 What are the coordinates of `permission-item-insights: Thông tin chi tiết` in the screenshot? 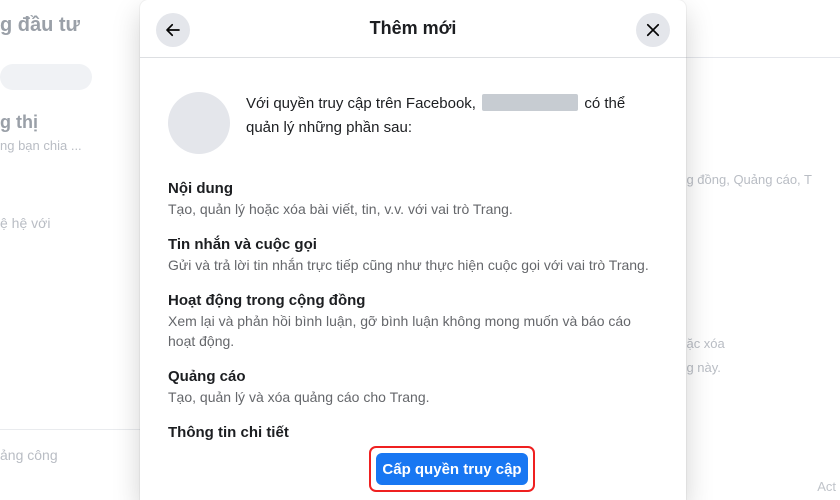 It's located at (413, 432).